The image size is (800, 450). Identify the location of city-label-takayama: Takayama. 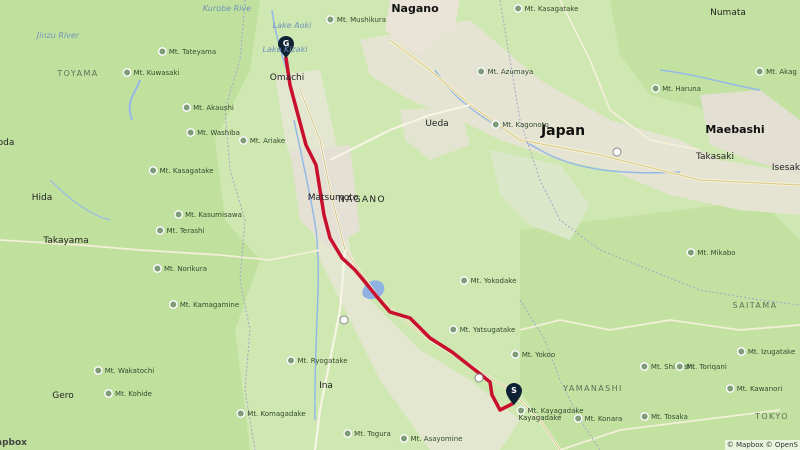
(66, 241).